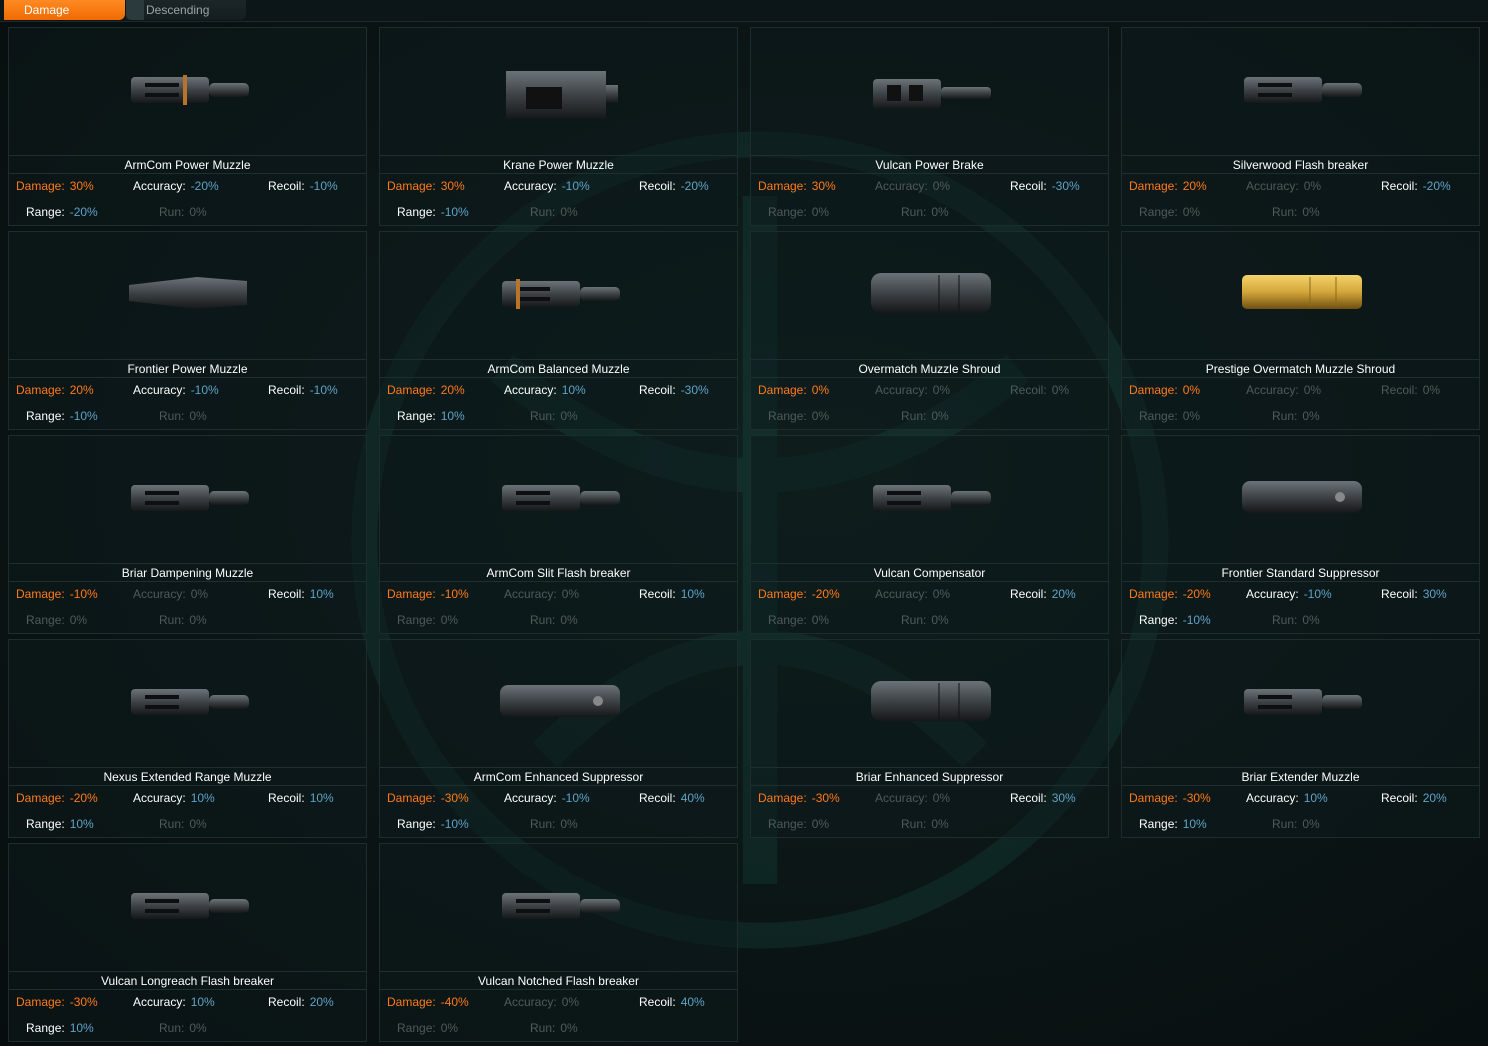  I want to click on range-stat: Range: 10%, so click(1173, 824).